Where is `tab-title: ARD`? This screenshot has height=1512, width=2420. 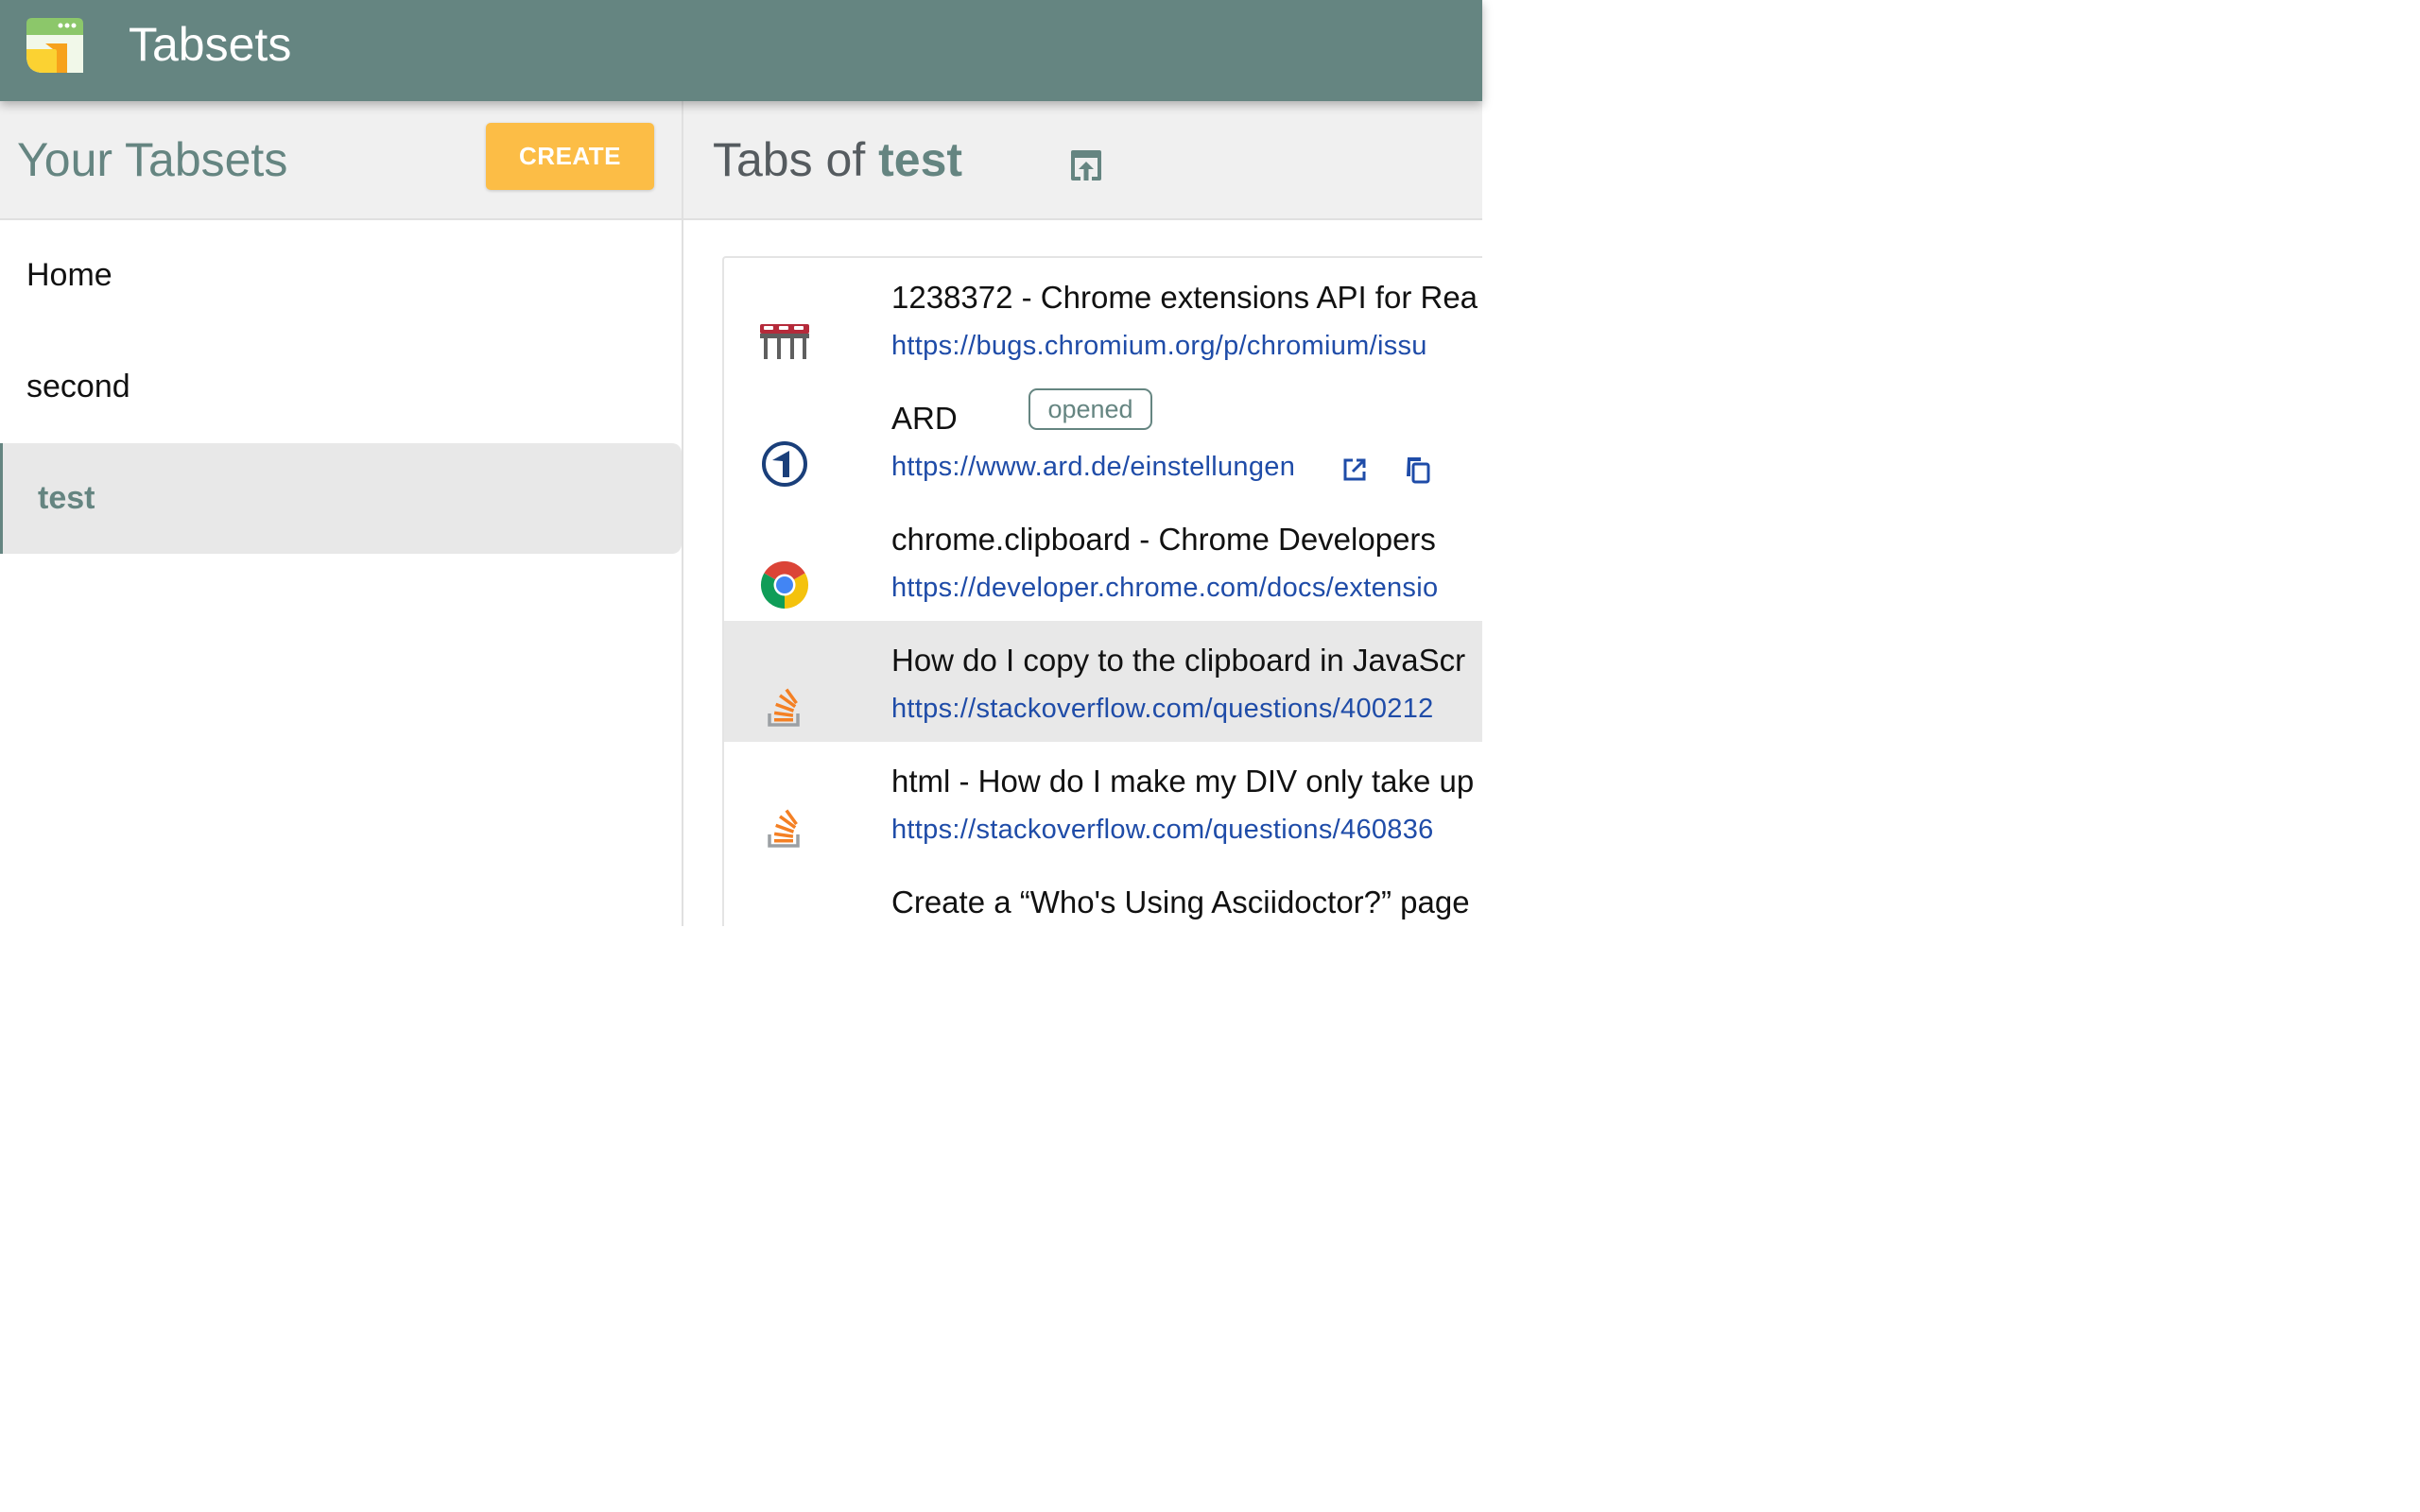 tab-title: ARD is located at coordinates (924, 418).